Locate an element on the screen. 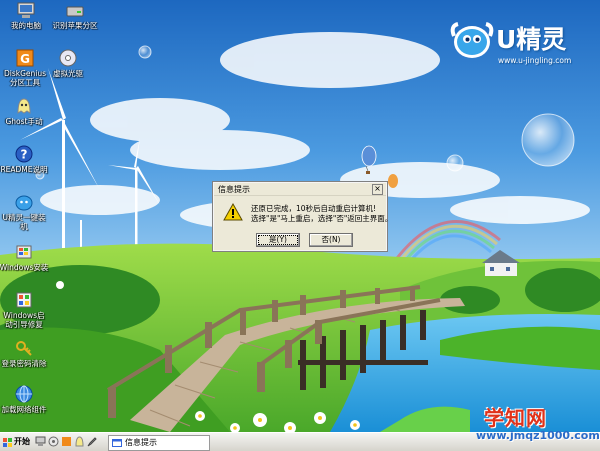  desktop-icon-ghost: Ghost手动 is located at coordinates (25, 111).